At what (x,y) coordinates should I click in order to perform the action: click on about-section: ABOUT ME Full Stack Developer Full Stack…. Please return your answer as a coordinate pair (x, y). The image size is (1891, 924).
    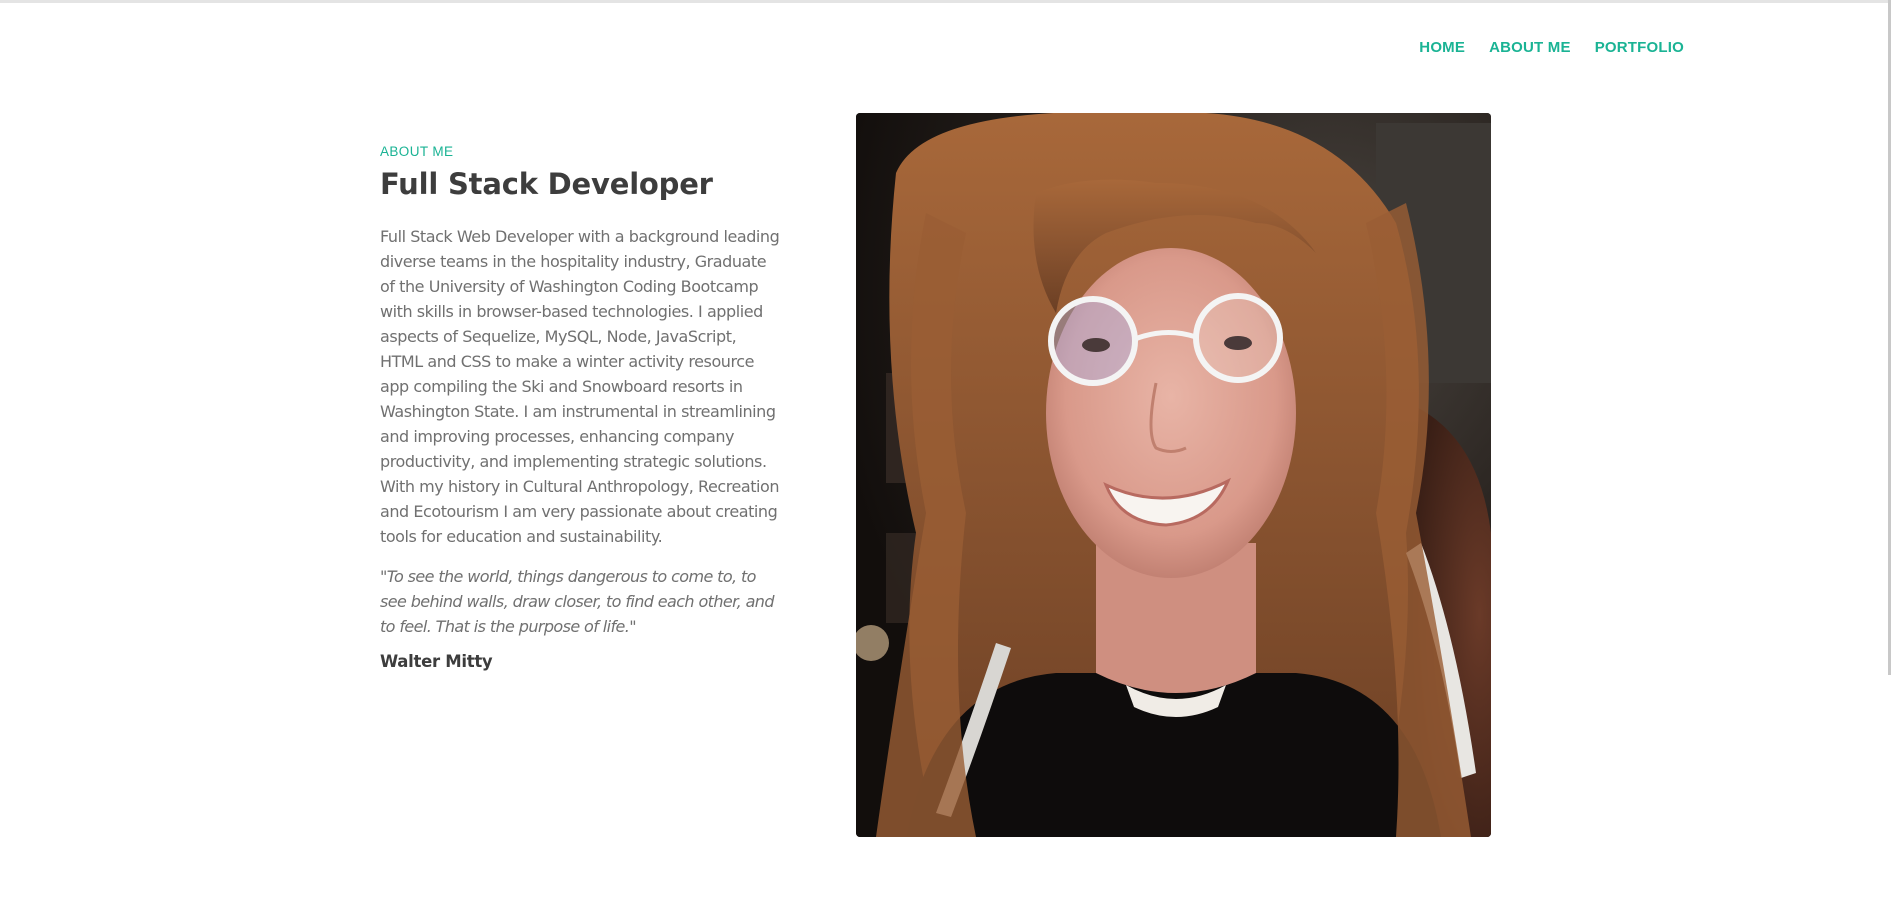
    Looking at the image, I should click on (580, 407).